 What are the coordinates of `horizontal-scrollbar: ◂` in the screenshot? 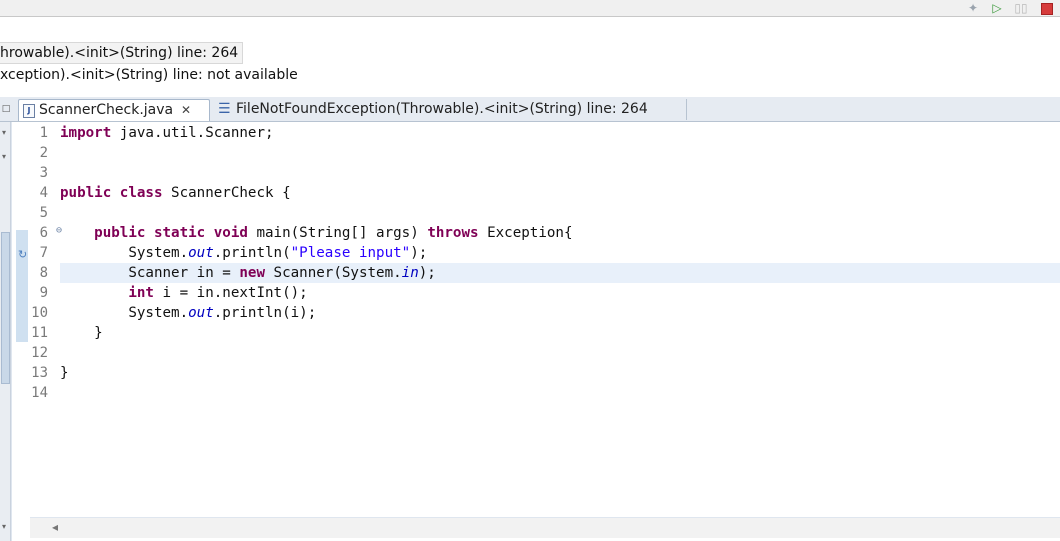 It's located at (545, 527).